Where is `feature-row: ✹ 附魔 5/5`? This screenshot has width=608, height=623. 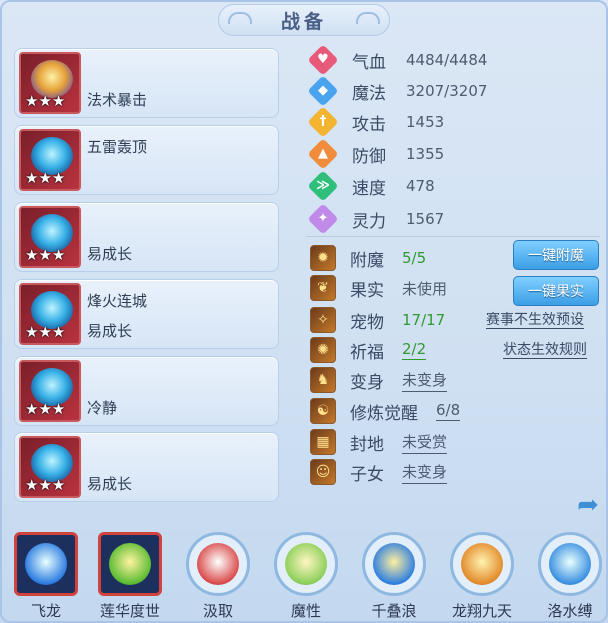
feature-row: ✹ 附魔 5/5 is located at coordinates (368, 258).